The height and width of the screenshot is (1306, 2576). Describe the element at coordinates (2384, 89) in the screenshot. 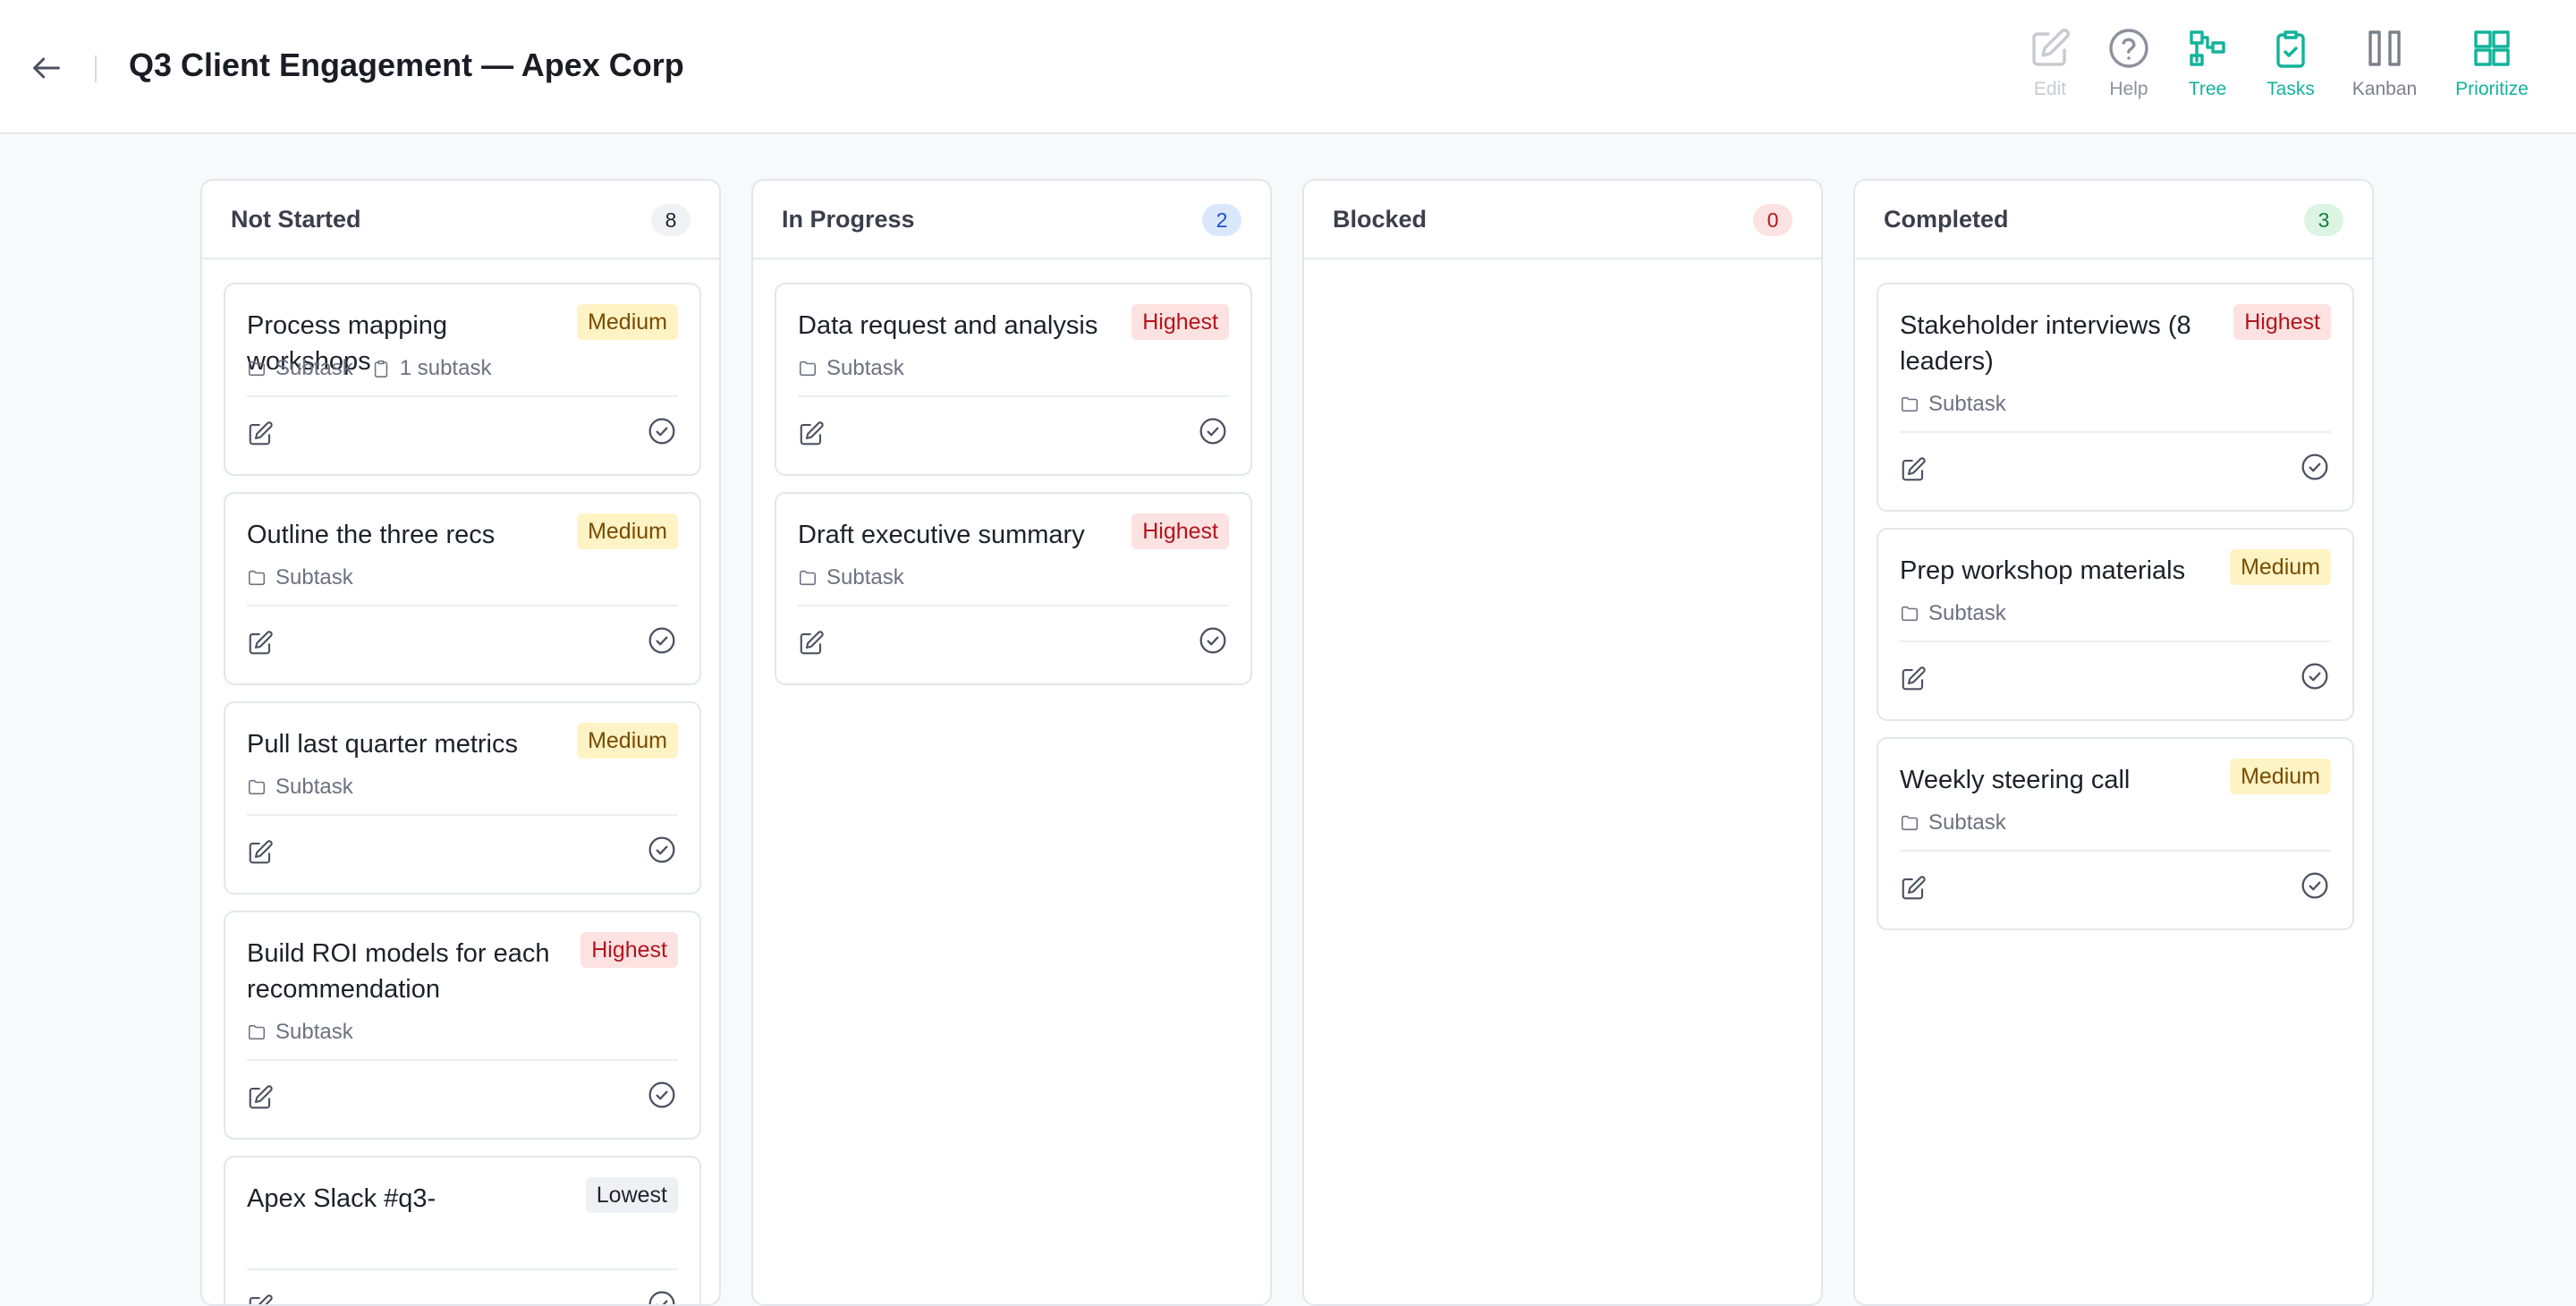

I see `kanban-label: Kanban` at that location.